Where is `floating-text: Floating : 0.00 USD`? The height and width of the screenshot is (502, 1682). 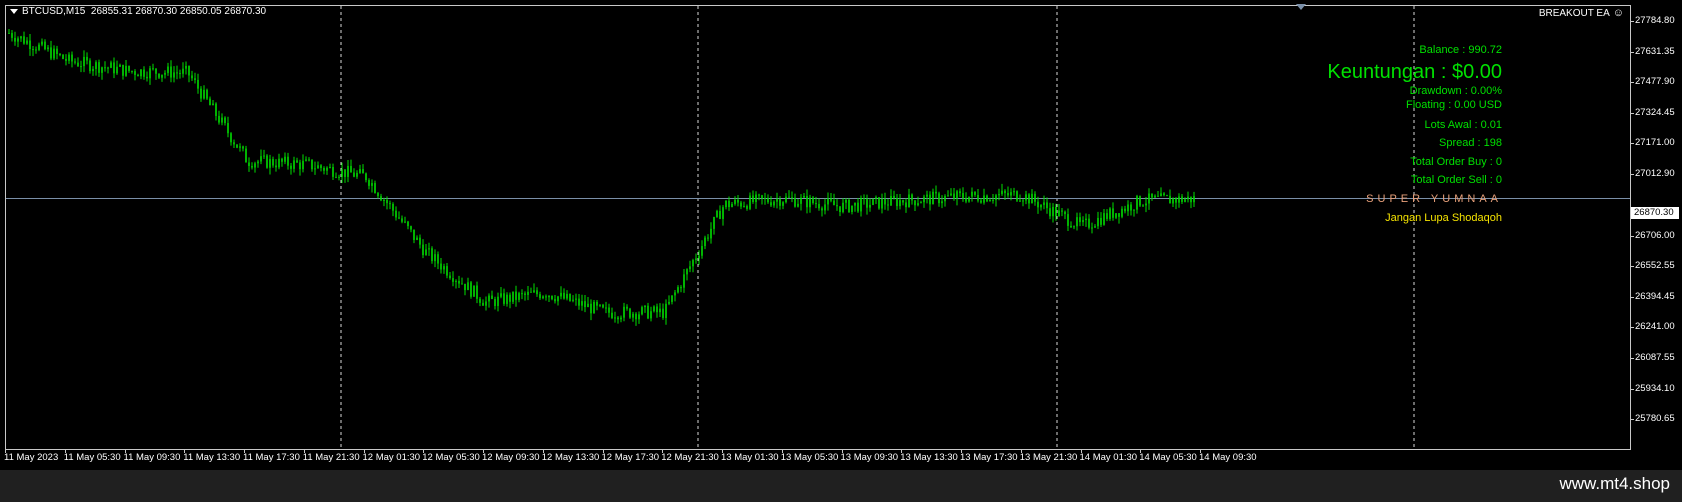
floating-text: Floating : 0.00 USD is located at coordinates (1454, 105).